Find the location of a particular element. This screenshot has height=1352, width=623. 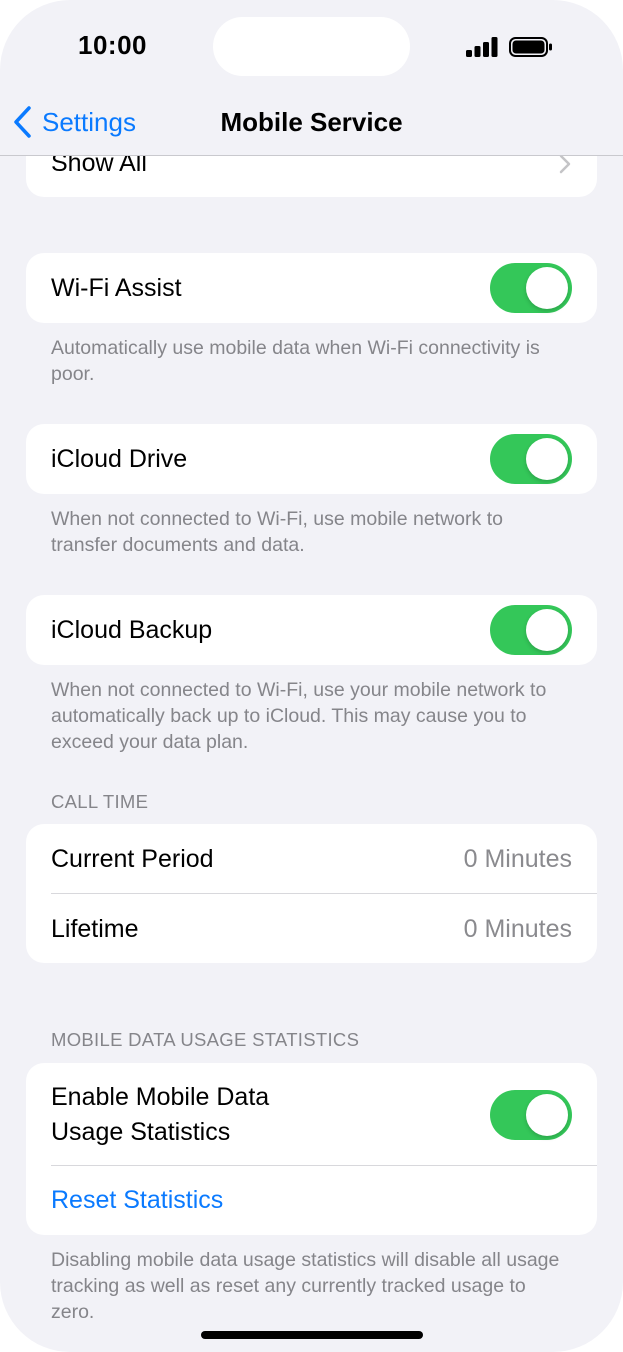

enable-usage-stats-row: Enable Mobile Data Usage Statistics is located at coordinates (311, 1114).